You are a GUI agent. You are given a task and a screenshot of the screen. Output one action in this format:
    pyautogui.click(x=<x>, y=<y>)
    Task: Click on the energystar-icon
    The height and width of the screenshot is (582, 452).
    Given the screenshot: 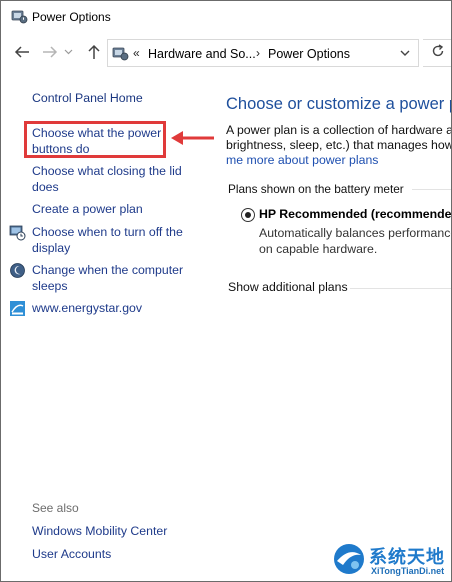 What is the action you would take?
    pyautogui.click(x=17, y=308)
    